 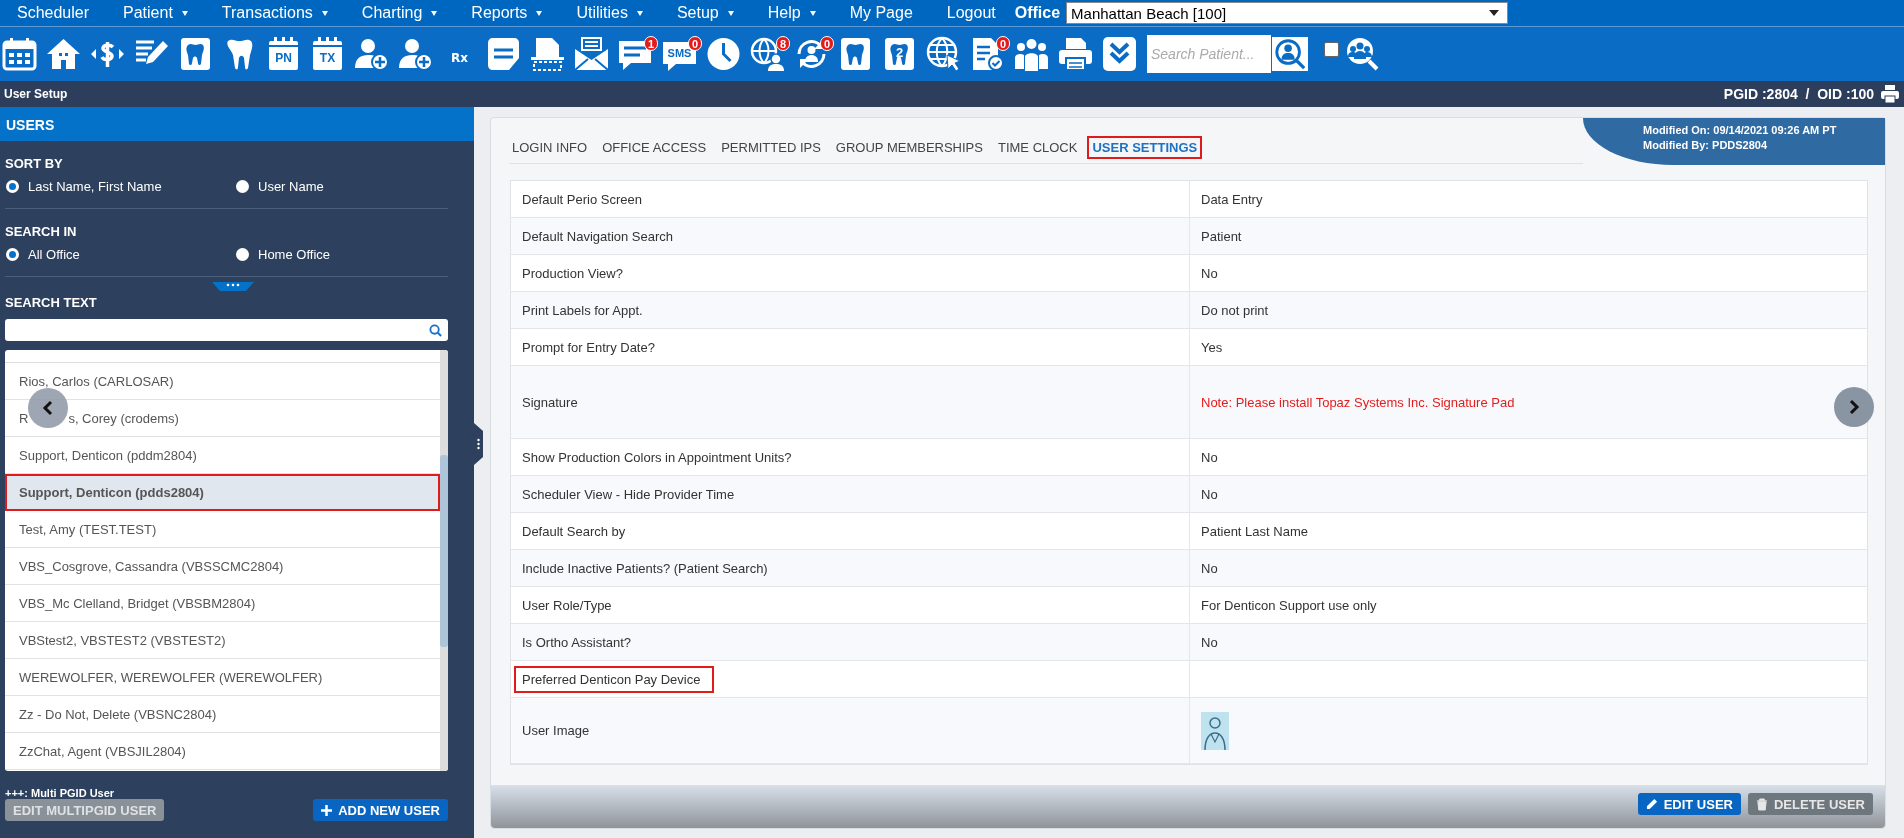 I want to click on setting-label: User Role/Type, so click(x=567, y=605).